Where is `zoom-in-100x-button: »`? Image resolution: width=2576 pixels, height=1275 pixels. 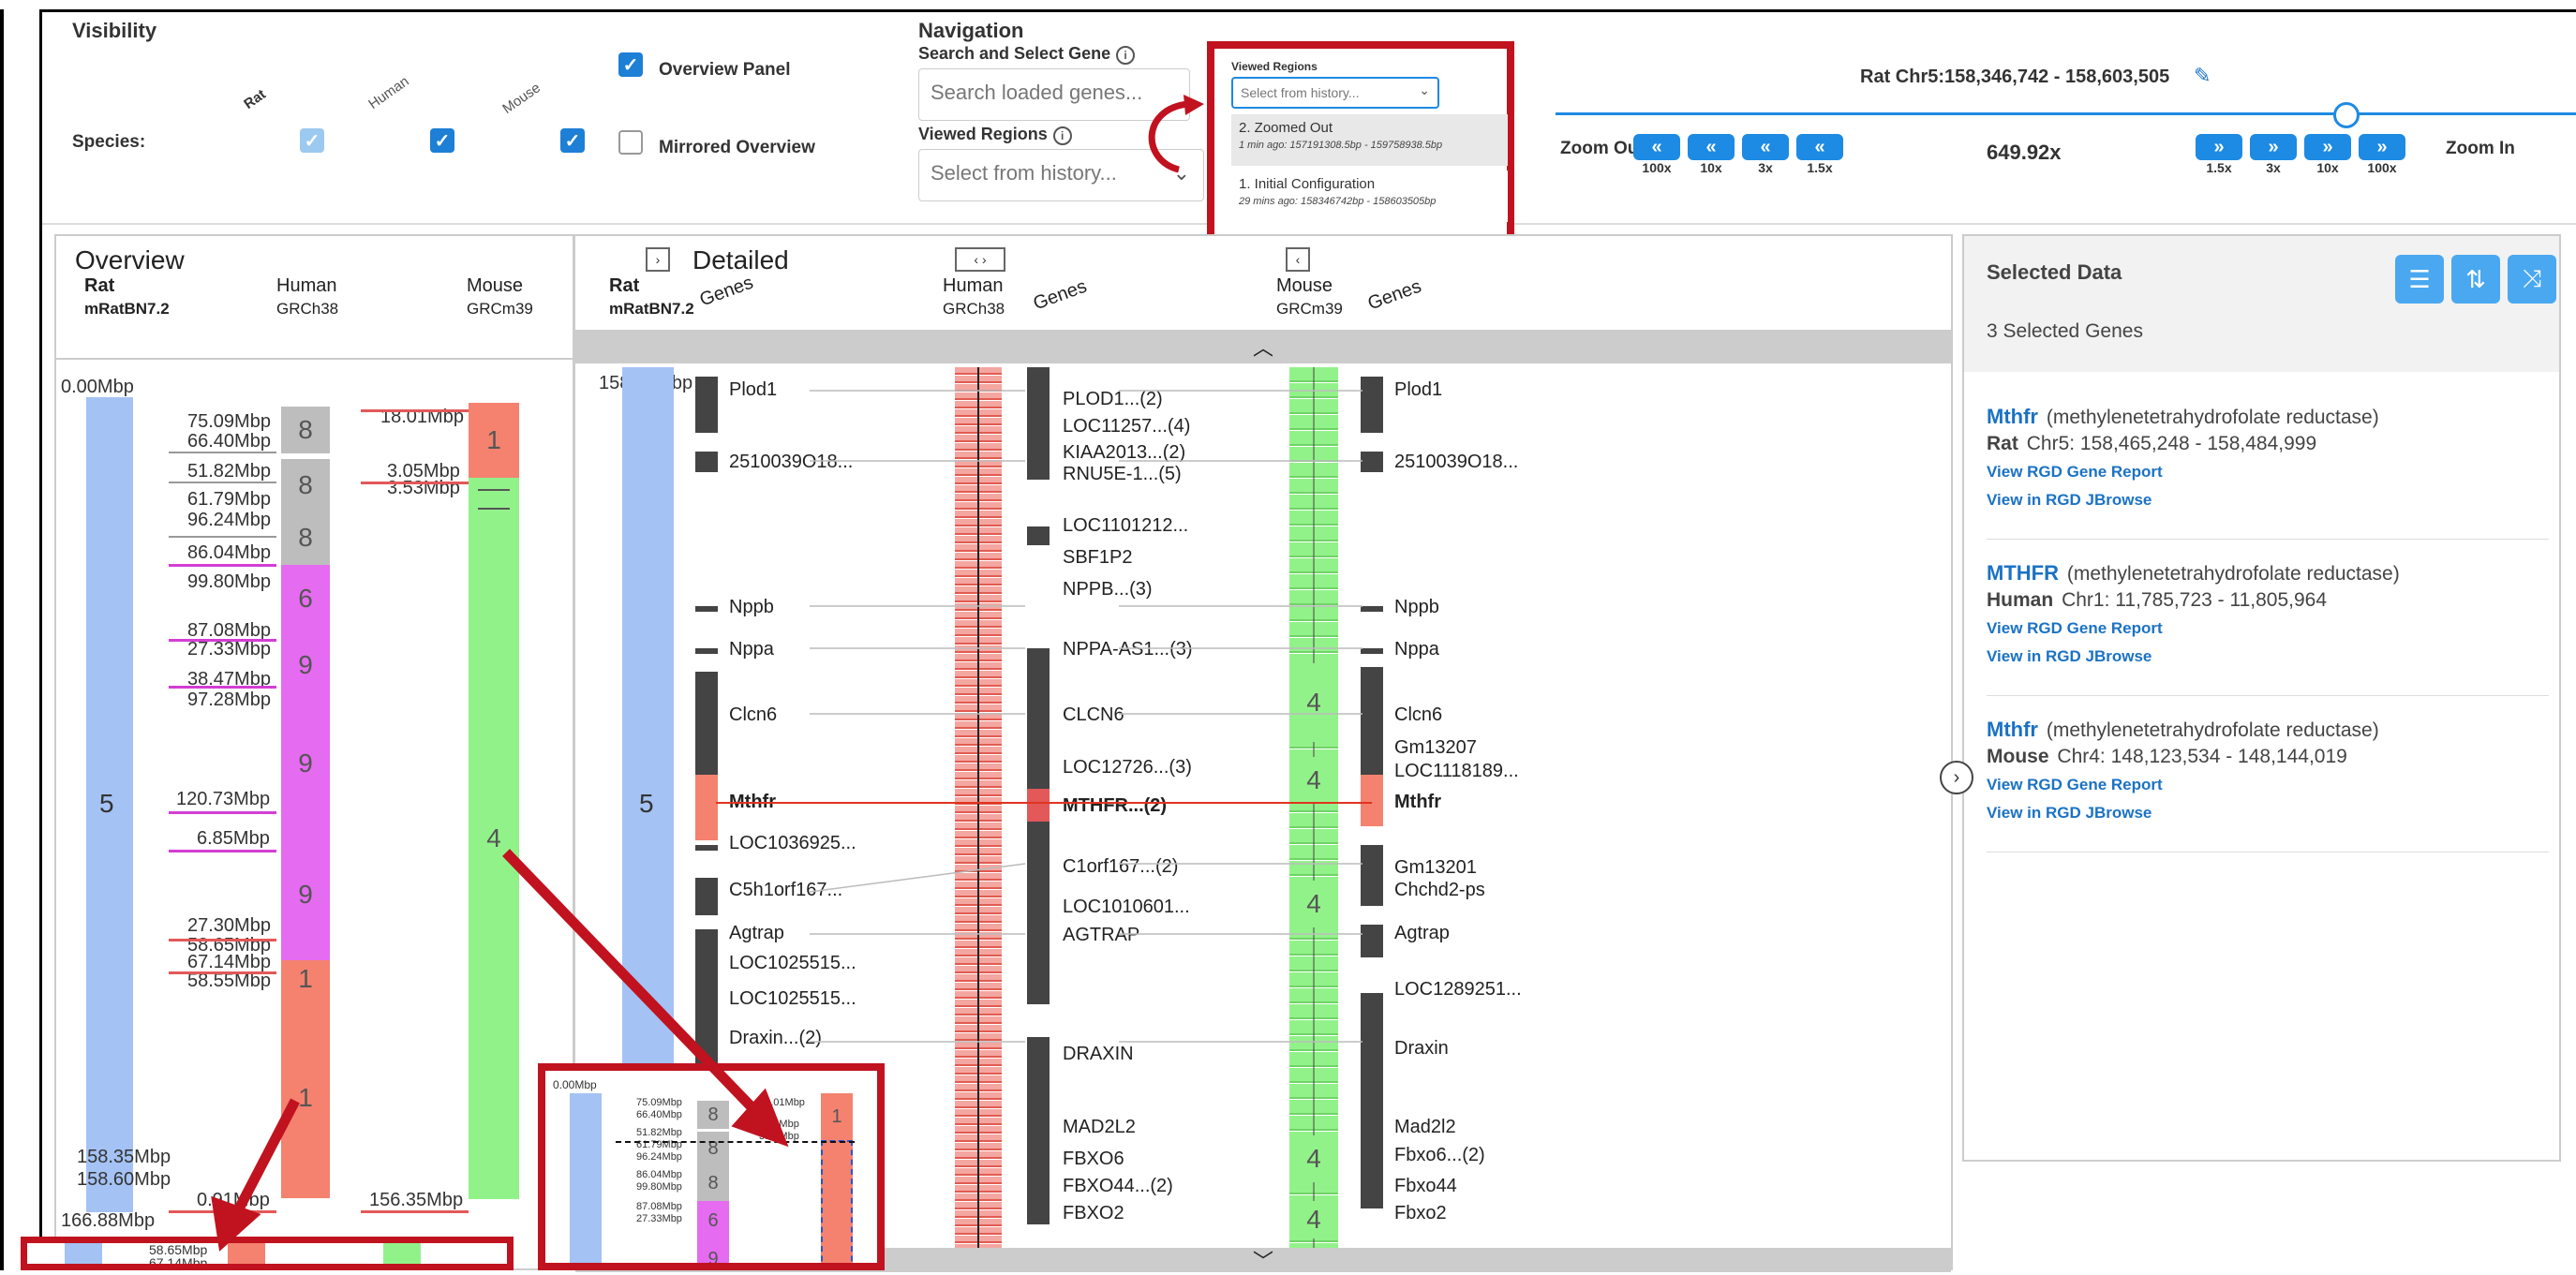 zoom-in-100x-button: » is located at coordinates (2382, 147).